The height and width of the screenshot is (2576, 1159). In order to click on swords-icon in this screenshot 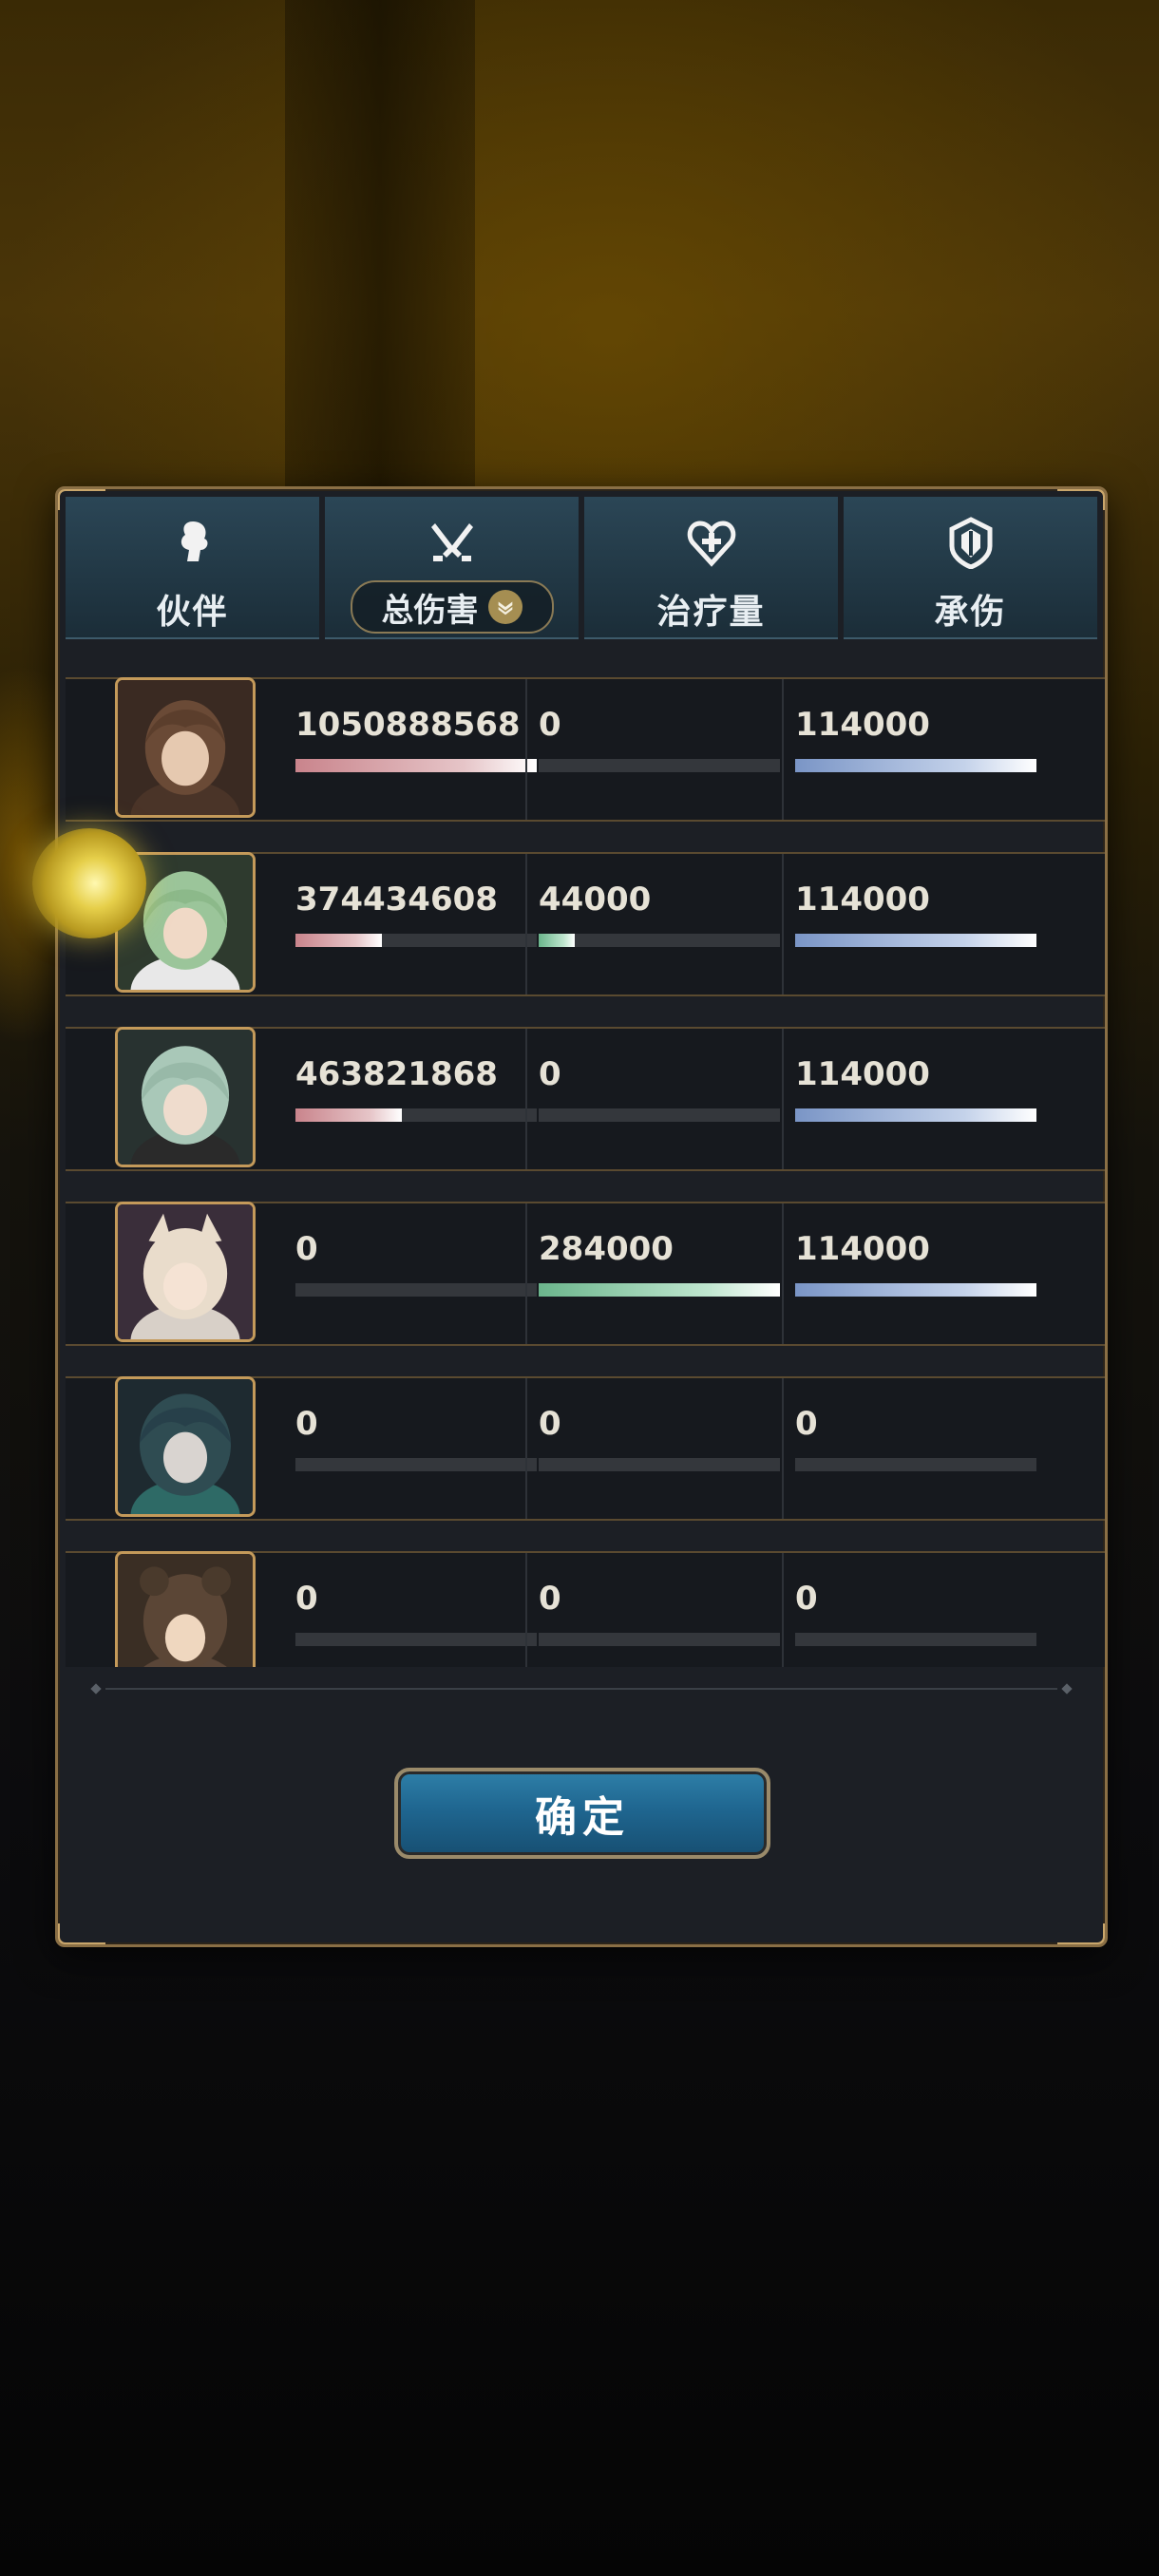, I will do `click(451, 542)`.